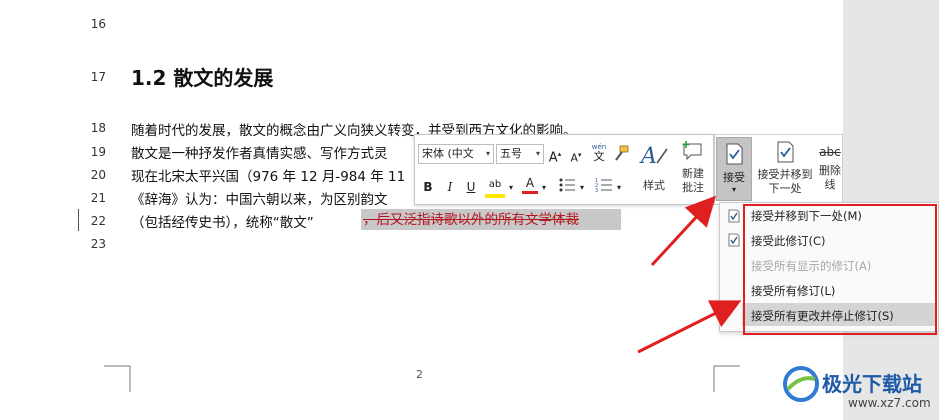  I want to click on annotation-arrows, so click(689, 274).